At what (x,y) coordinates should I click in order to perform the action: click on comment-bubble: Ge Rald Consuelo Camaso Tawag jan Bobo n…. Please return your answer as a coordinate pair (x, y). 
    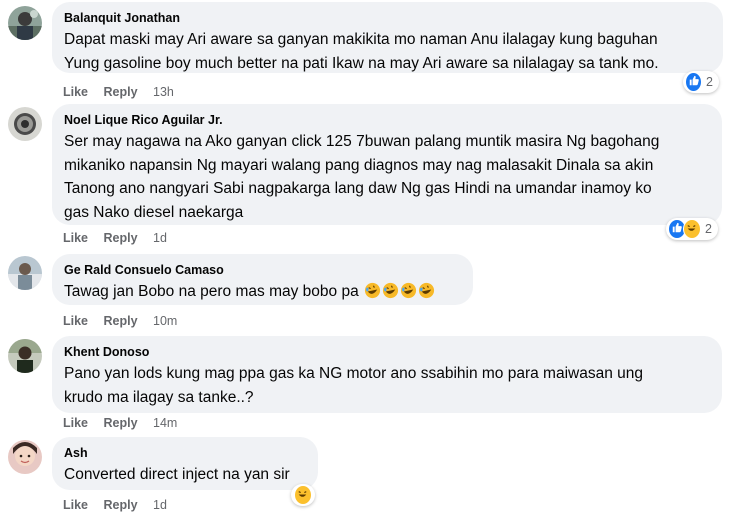
    Looking at the image, I should click on (262, 279).